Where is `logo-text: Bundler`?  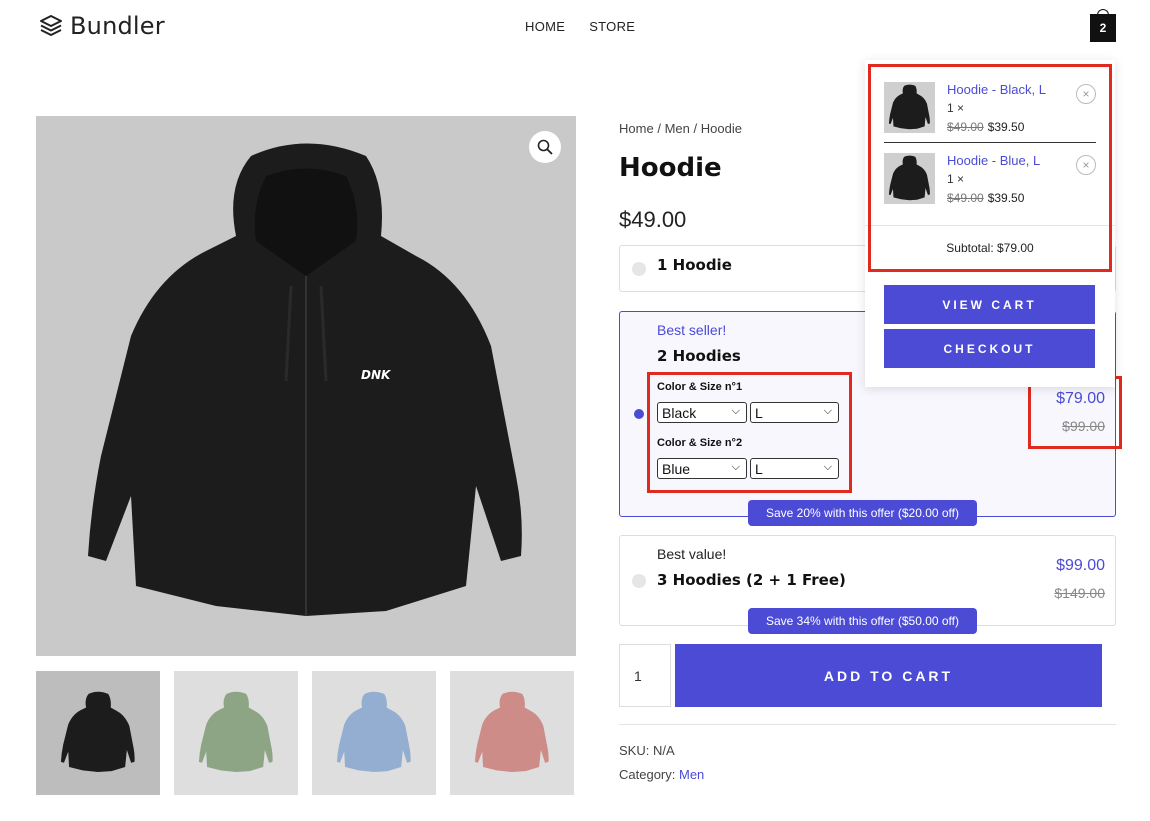
logo-text: Bundler is located at coordinates (117, 26).